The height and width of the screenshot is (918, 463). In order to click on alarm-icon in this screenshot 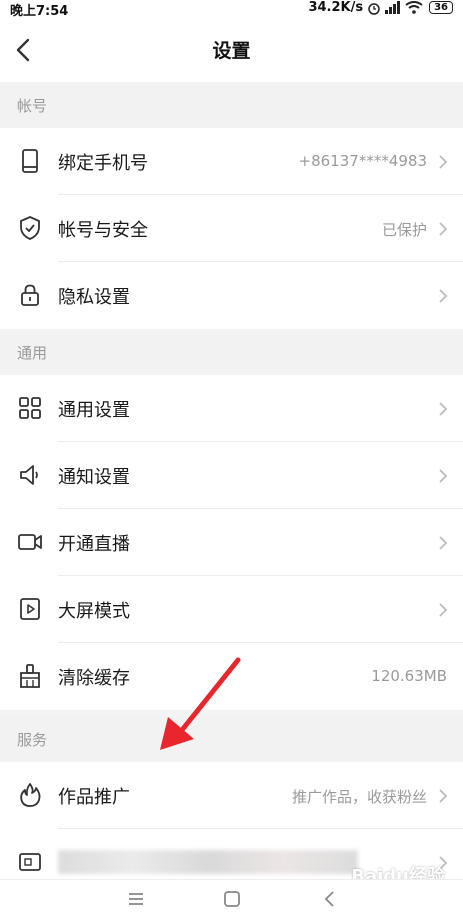, I will do `click(374, 8)`.